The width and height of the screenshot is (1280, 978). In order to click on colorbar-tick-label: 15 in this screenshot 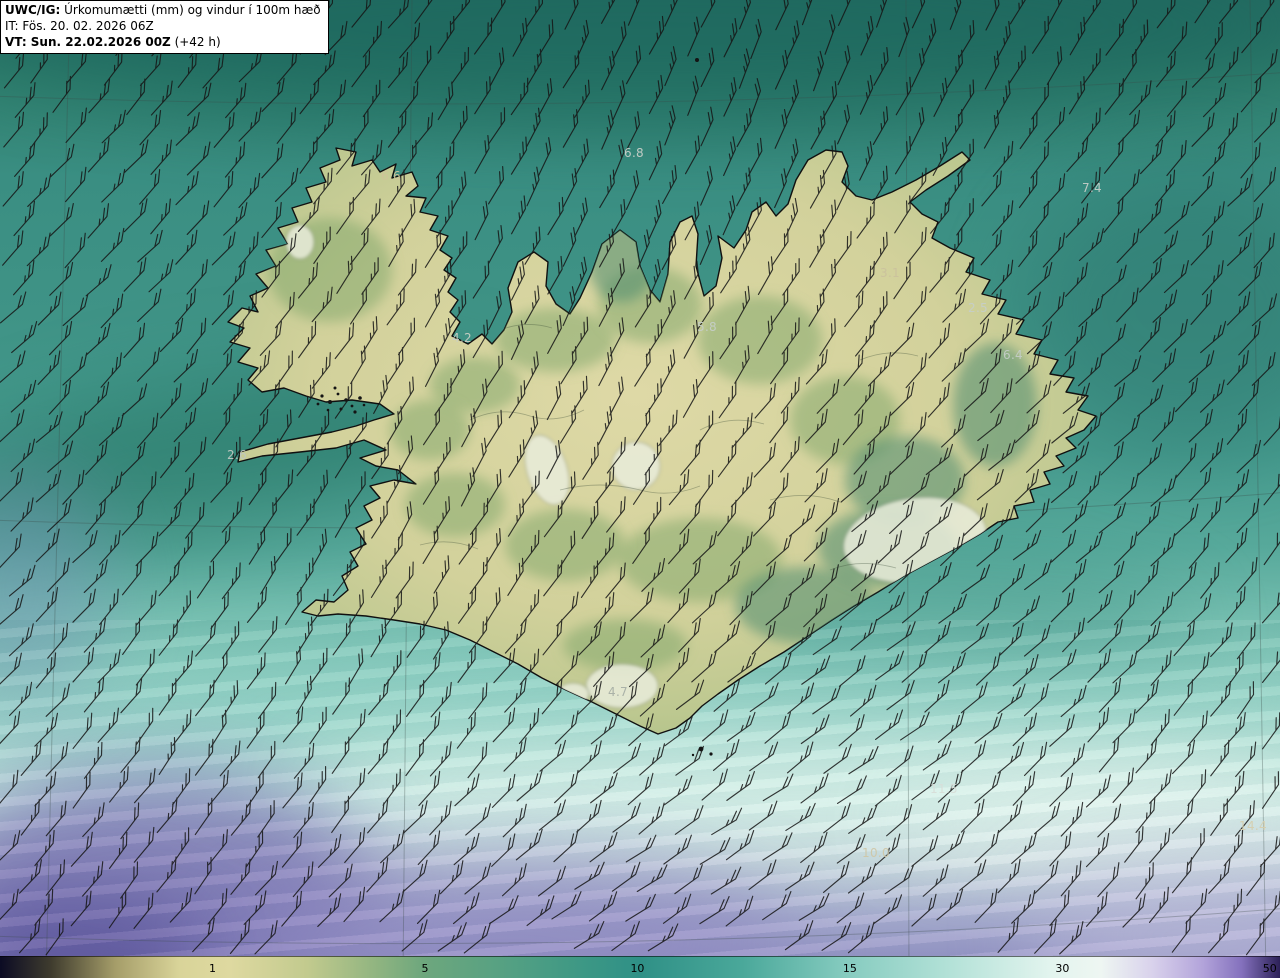, I will do `click(849, 968)`.